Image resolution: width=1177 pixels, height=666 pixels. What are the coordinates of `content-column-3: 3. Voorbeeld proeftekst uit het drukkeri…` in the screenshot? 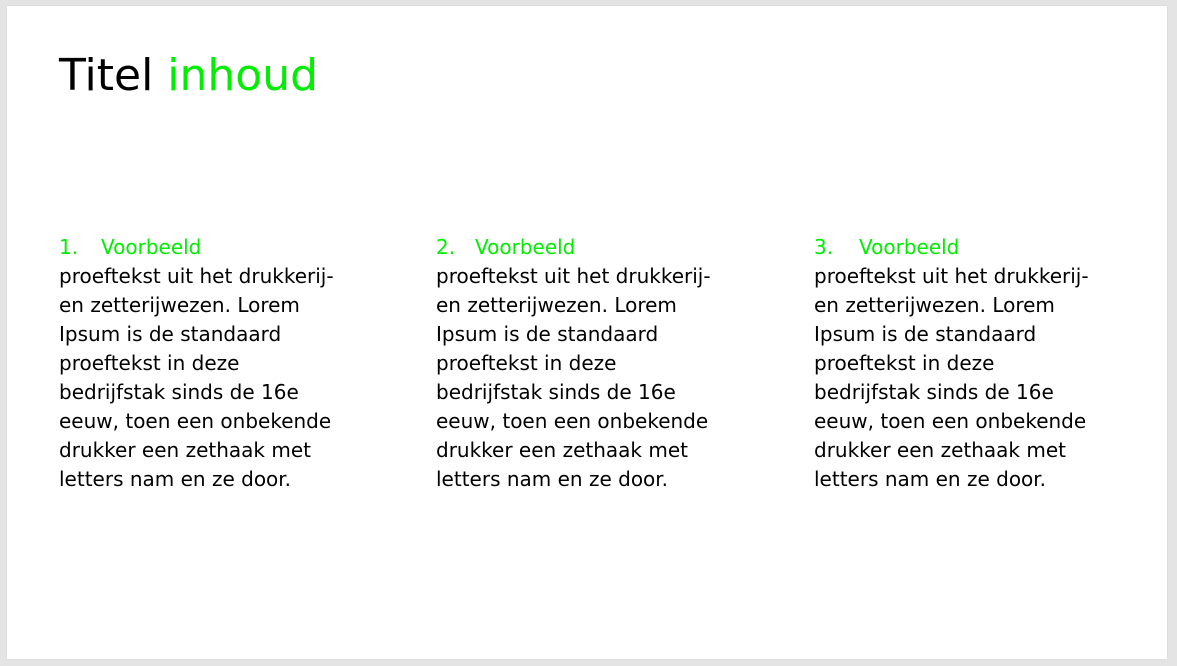 It's located at (979, 363).